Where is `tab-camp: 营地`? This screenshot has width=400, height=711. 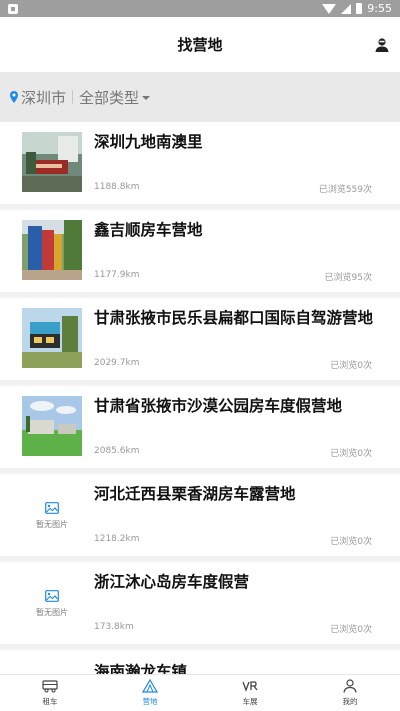 tab-camp: 营地 is located at coordinates (150, 693).